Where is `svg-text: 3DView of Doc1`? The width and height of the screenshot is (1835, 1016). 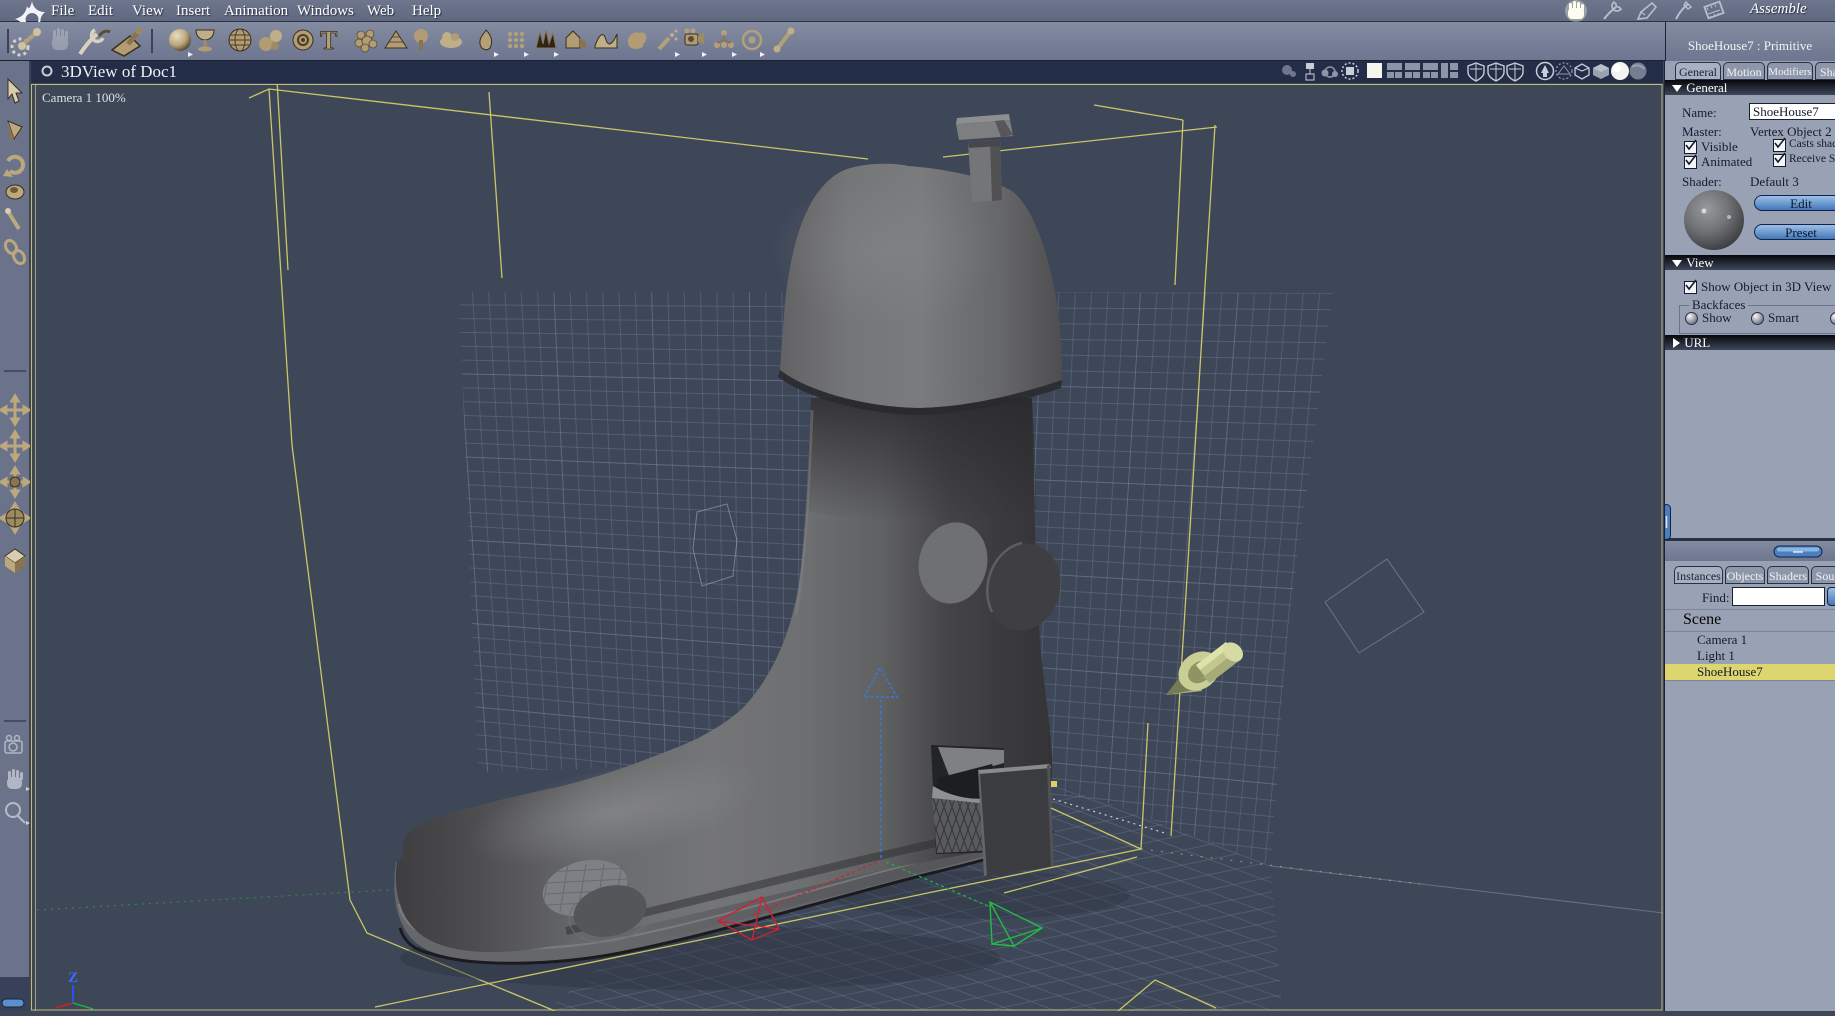 svg-text: 3DView of Doc1 is located at coordinates (119, 71).